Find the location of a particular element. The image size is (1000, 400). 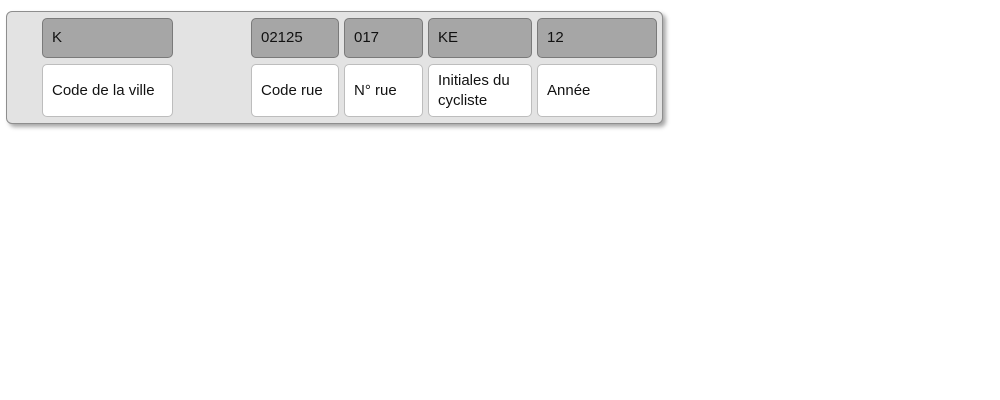

street-code-label: Code rue is located at coordinates (295, 90).